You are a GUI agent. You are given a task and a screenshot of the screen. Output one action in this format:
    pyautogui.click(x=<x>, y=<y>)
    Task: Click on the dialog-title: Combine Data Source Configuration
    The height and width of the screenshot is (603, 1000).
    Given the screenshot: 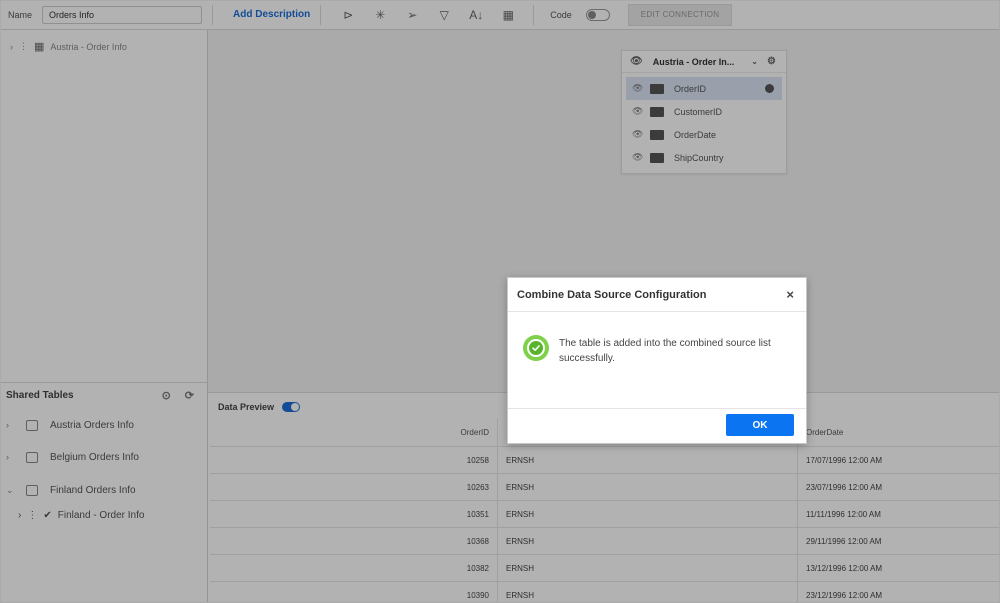 What is the action you would take?
    pyautogui.click(x=612, y=294)
    